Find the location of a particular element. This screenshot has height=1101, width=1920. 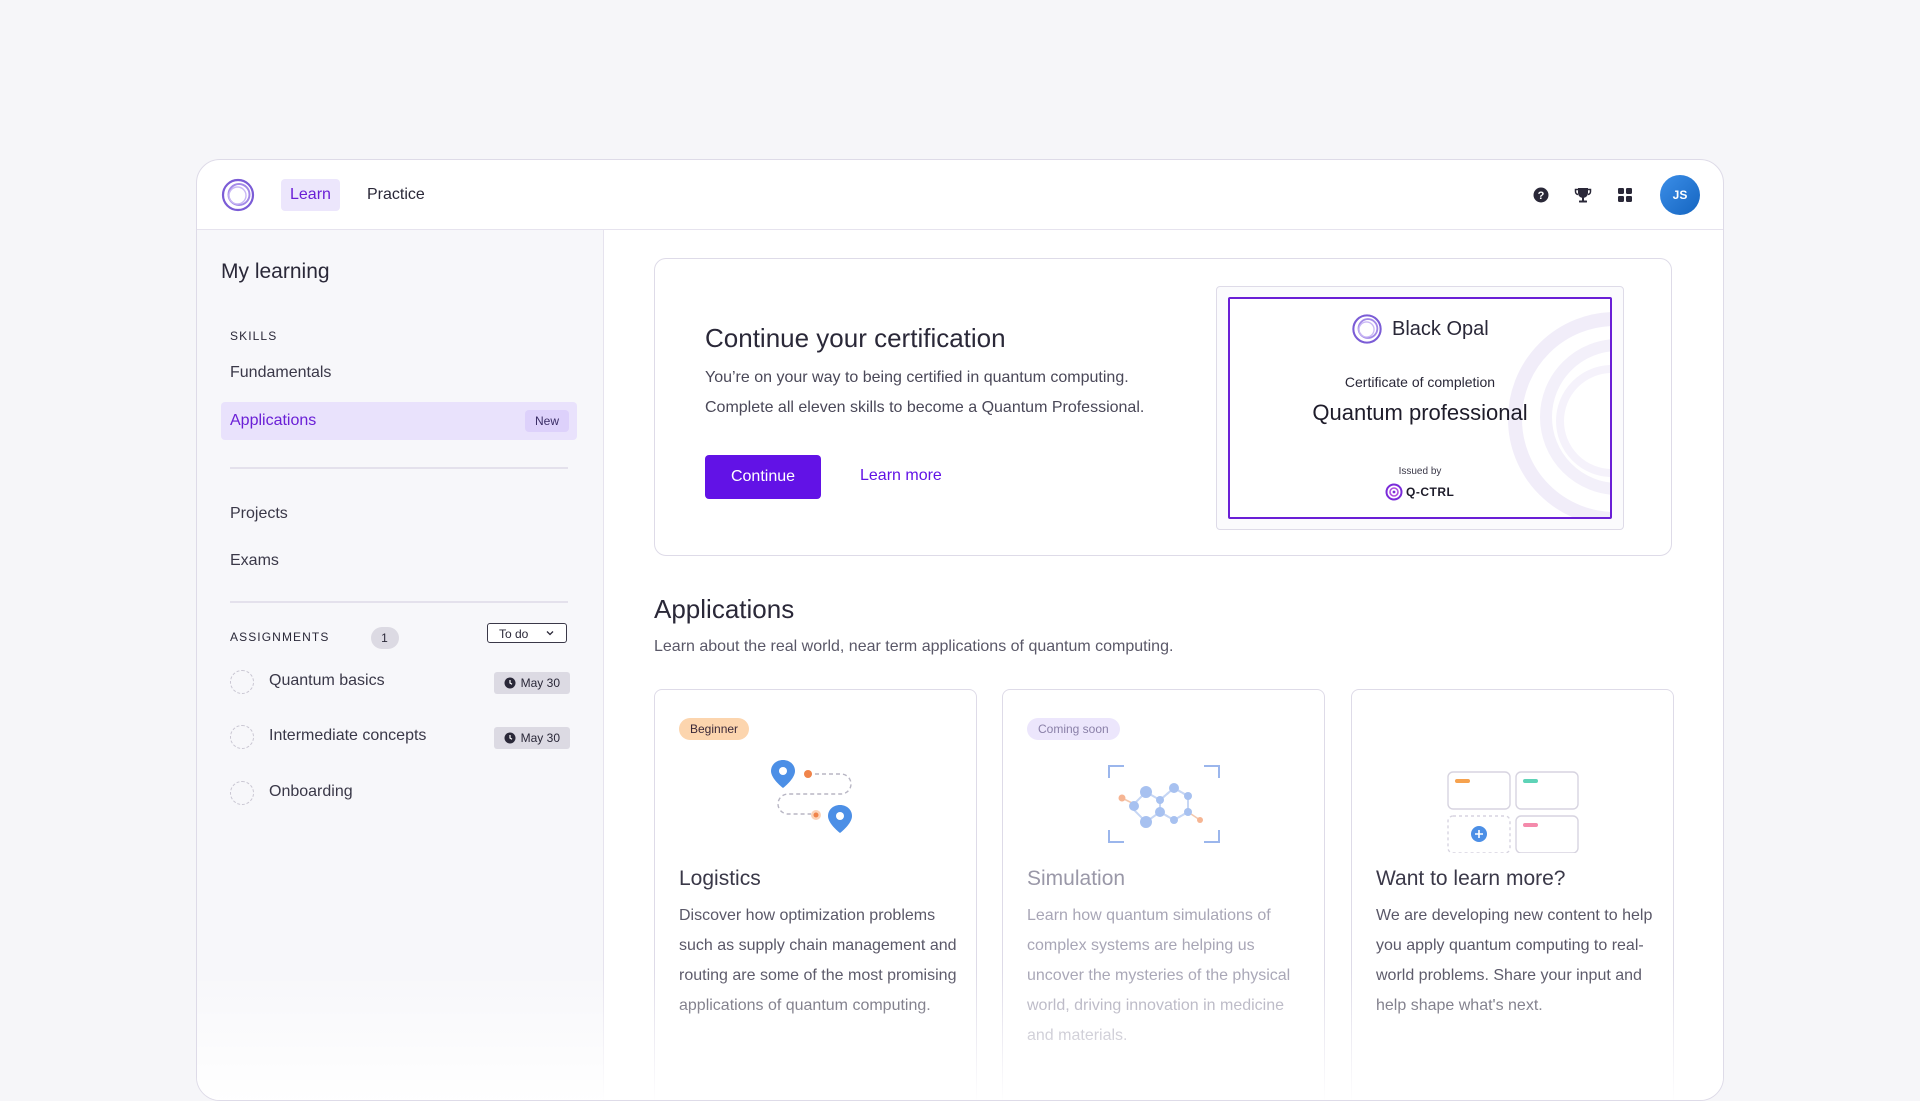

help-icon: ? is located at coordinates (1541, 195).